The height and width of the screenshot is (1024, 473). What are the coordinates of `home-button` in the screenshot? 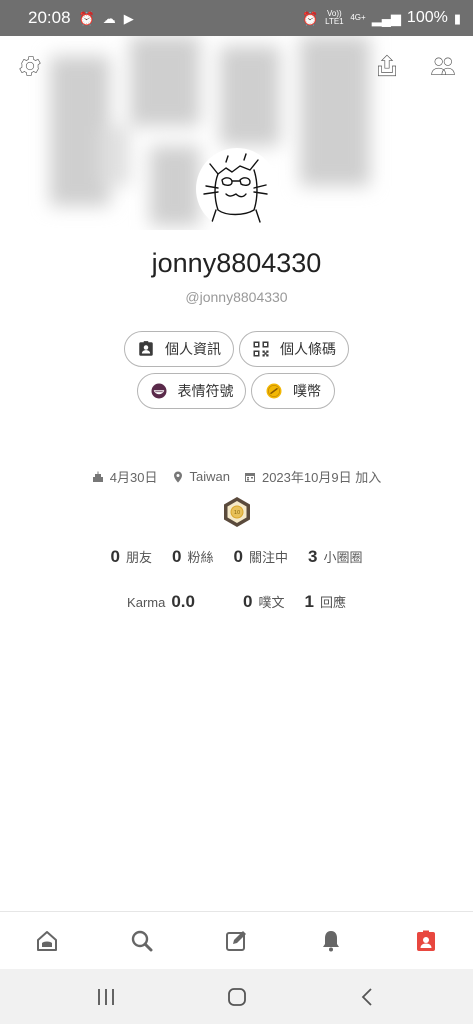 It's located at (237, 997).